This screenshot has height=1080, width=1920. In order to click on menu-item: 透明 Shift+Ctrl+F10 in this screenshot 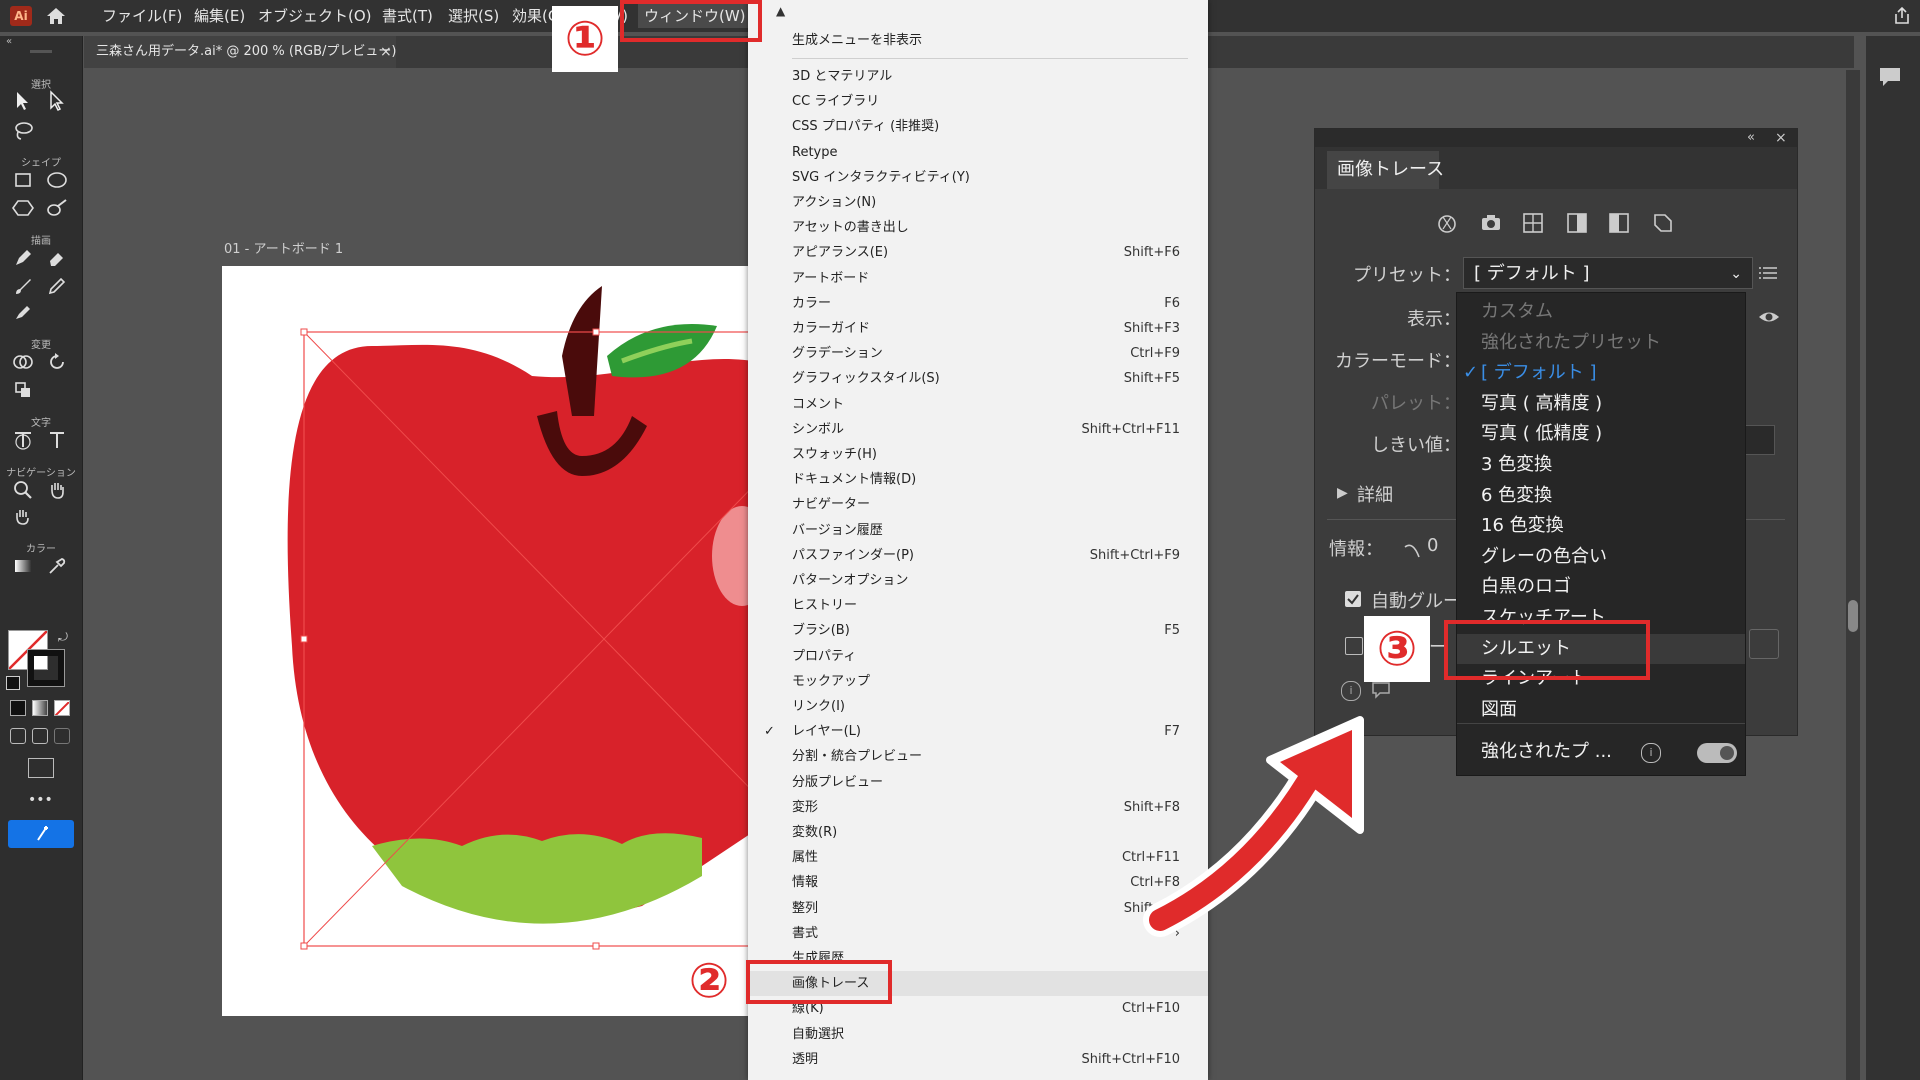, I will do `click(978, 1059)`.